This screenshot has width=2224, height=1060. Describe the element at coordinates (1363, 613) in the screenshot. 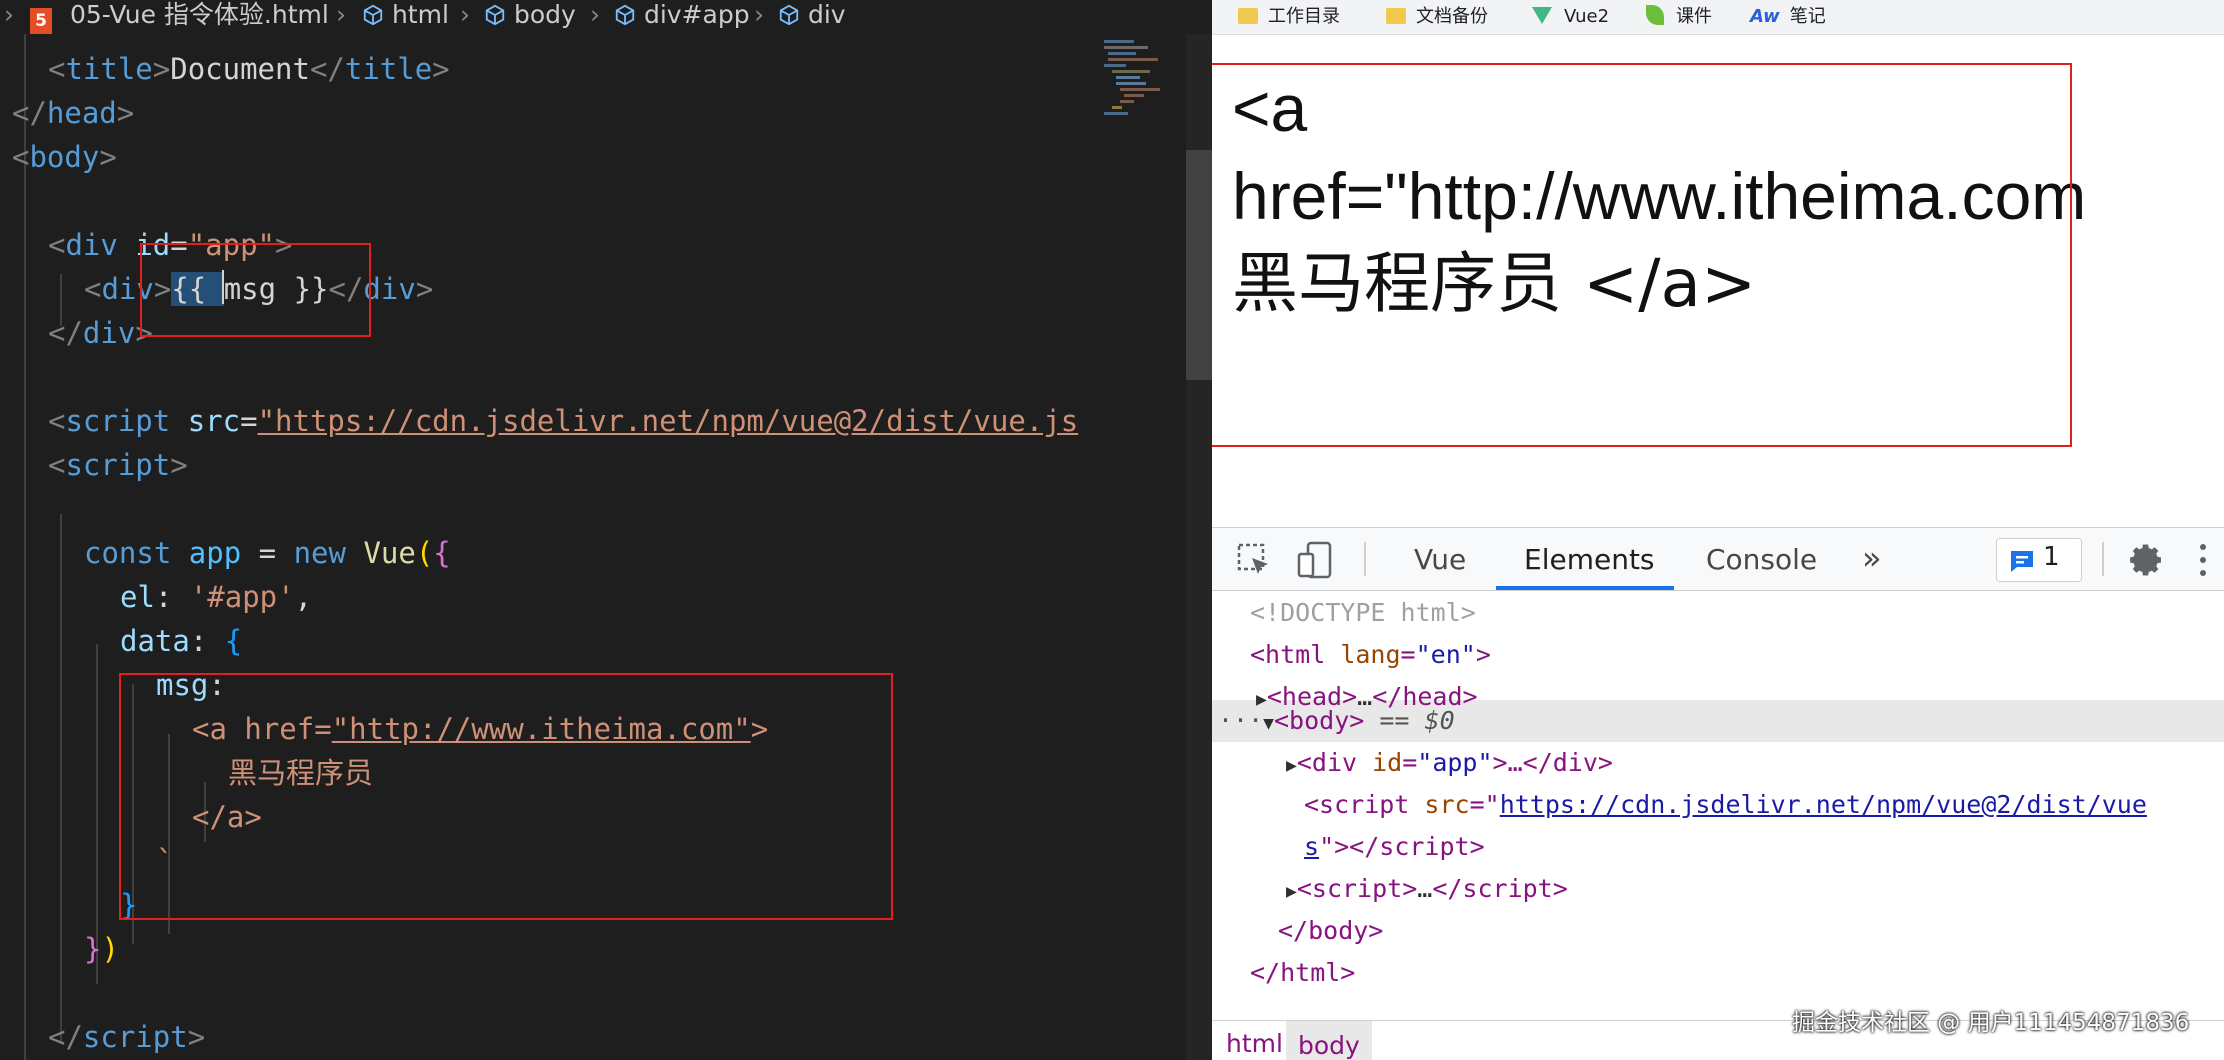

I see `dom-node-doctype: <!DOCTYPE html>` at that location.